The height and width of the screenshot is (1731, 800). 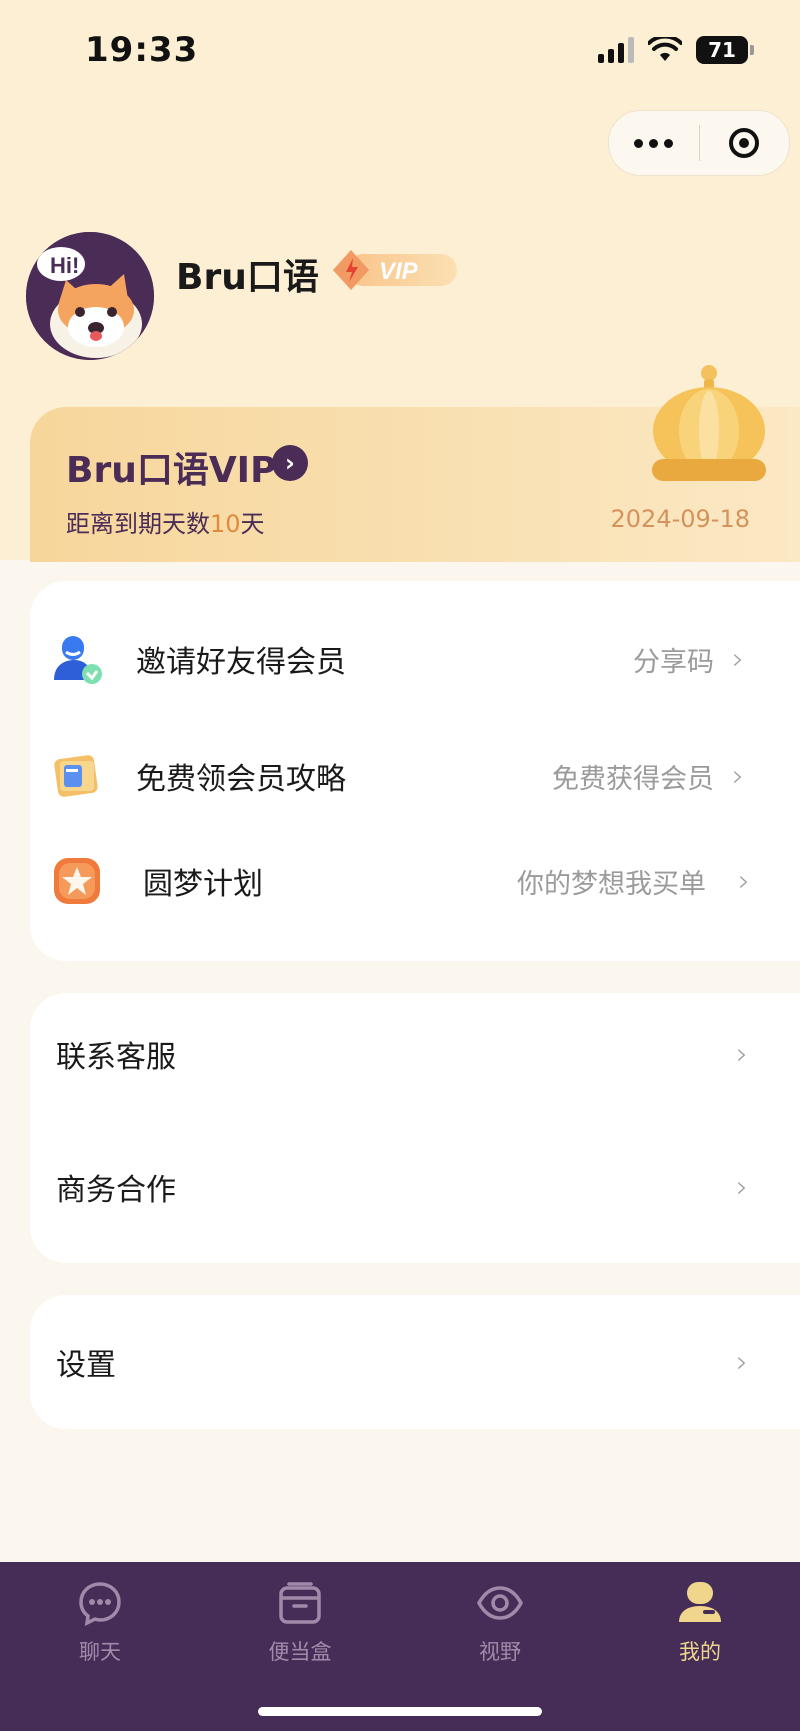 What do you see at coordinates (500, 1603) in the screenshot?
I see `eye-icon` at bounding box center [500, 1603].